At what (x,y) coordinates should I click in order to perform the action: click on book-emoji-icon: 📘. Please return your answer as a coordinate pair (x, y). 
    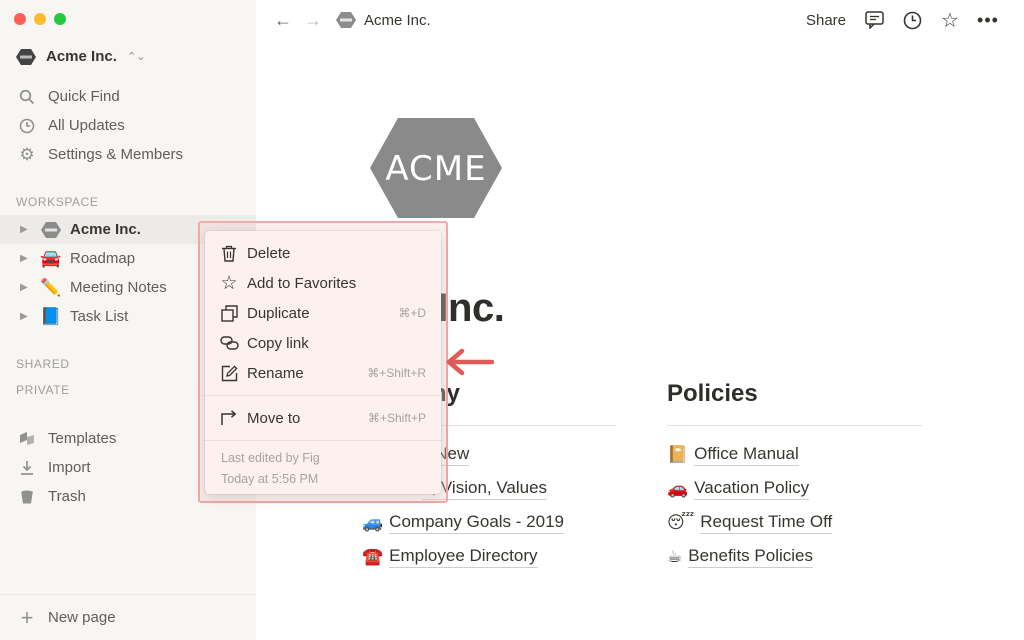
    Looking at the image, I should click on (51, 316).